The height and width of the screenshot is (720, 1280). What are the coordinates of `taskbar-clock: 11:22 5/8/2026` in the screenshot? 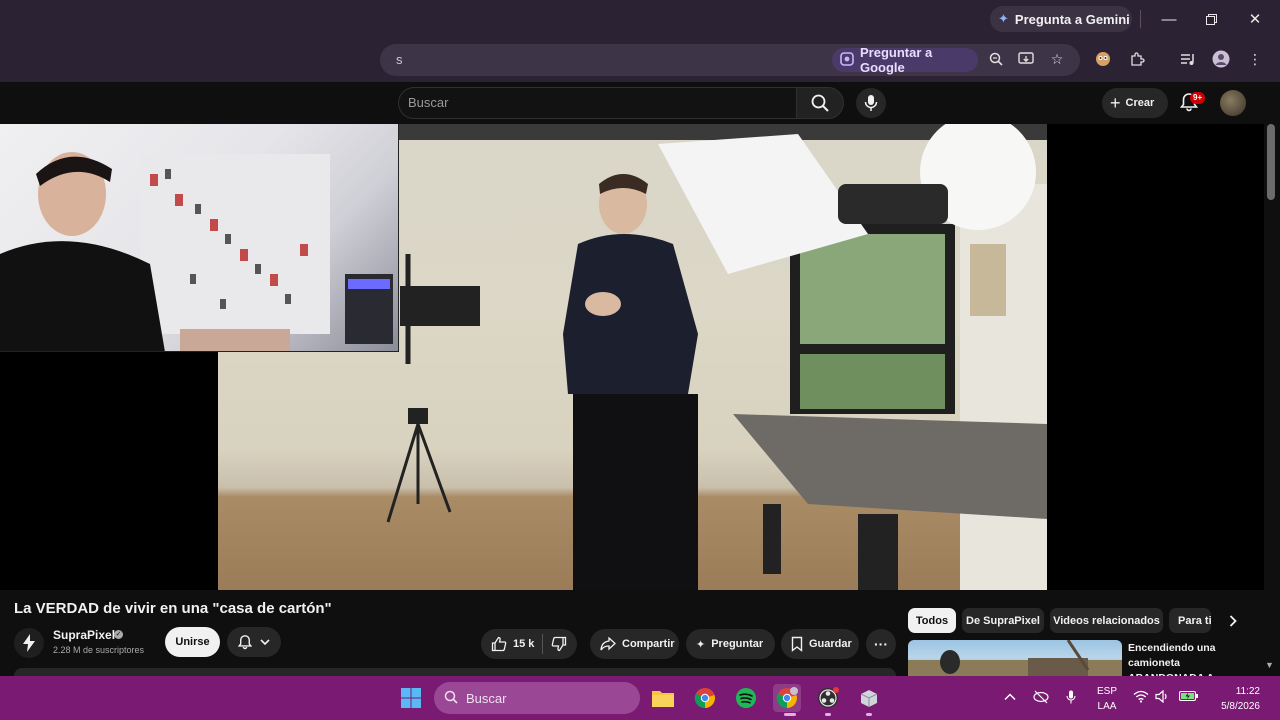 It's located at (1235, 699).